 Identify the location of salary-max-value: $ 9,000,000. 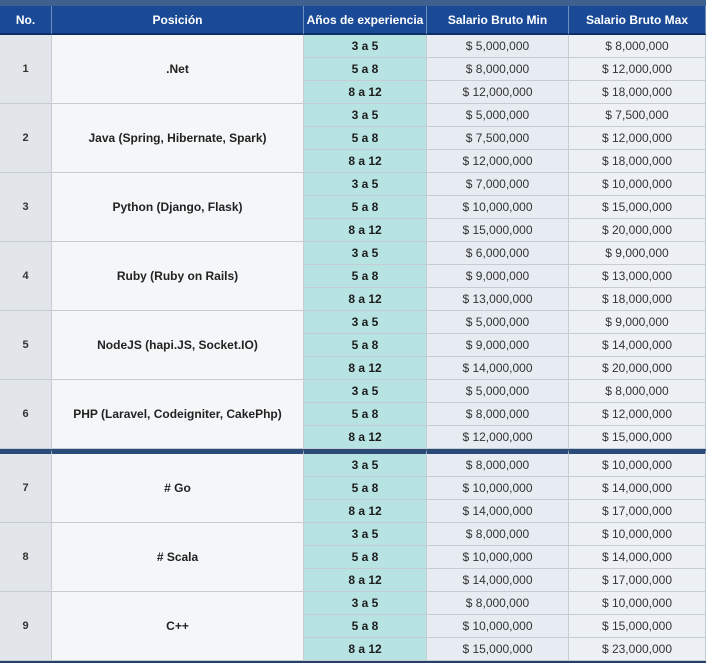
(637, 253).